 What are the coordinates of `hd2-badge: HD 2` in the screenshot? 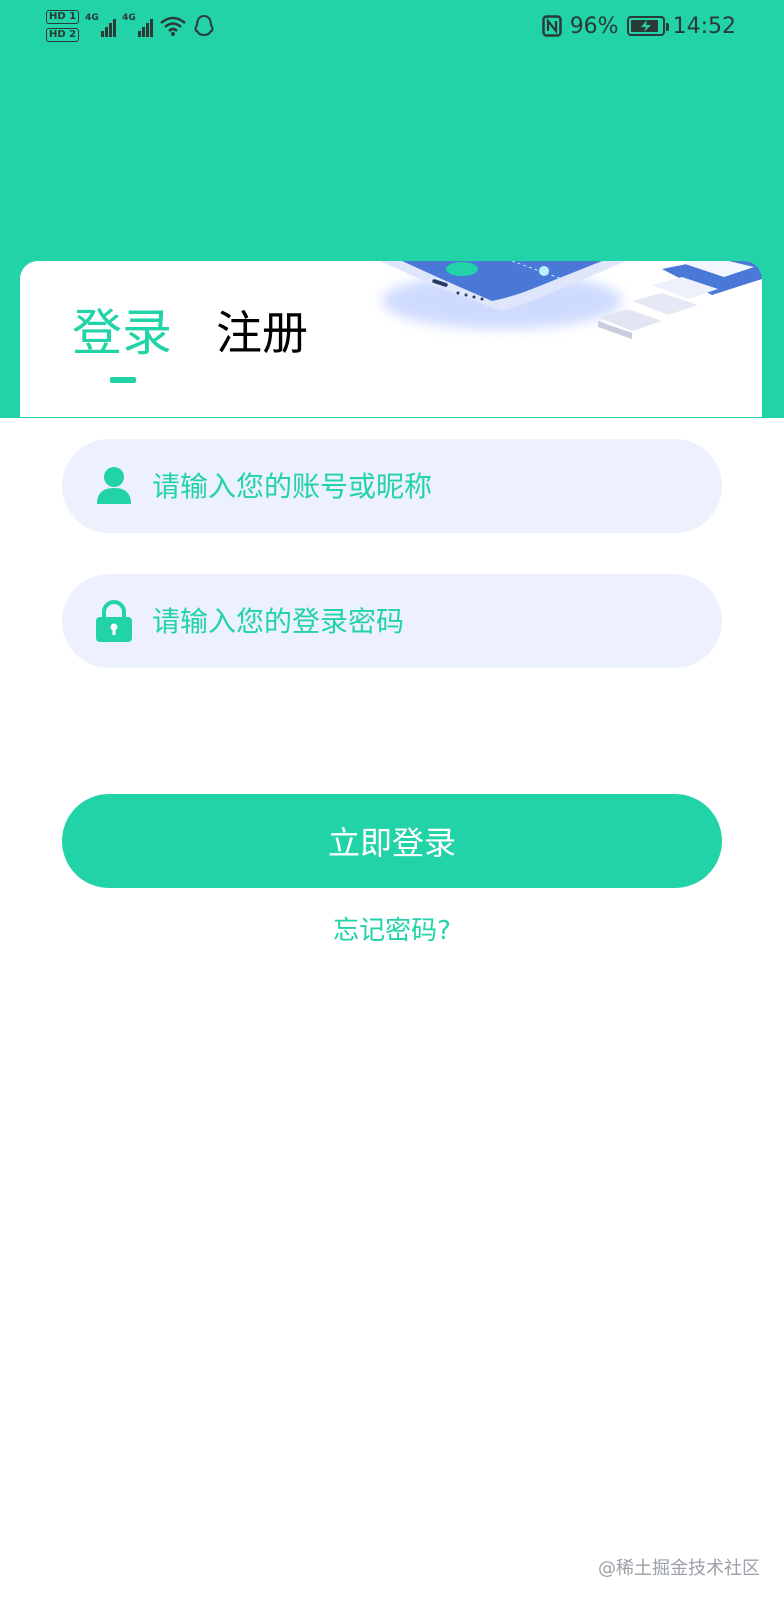 It's located at (63, 35).